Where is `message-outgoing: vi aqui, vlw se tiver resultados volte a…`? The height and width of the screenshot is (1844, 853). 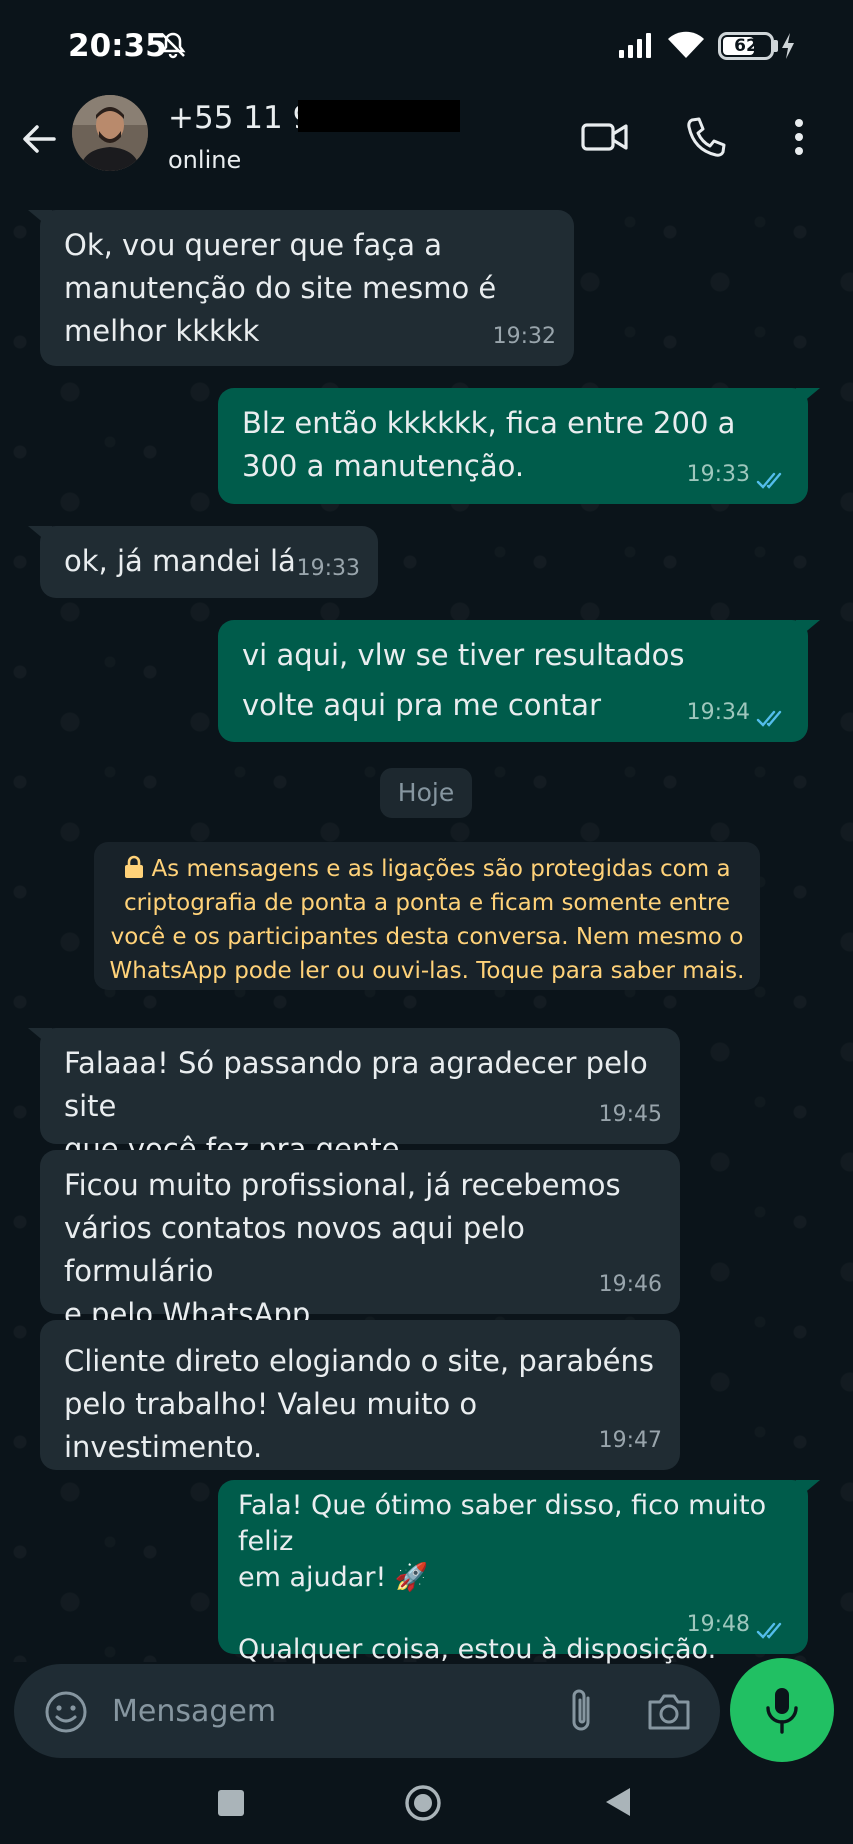
message-outgoing: vi aqui, vlw se tiver resultados volte a… is located at coordinates (519, 681).